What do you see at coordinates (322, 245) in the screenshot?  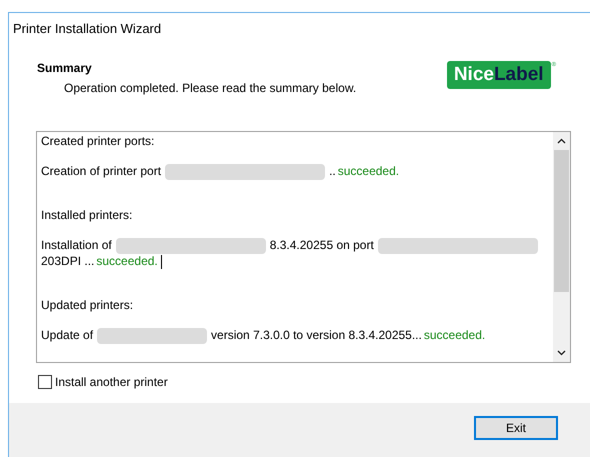 I see `log-text: 8.3.4.20255 on port` at bounding box center [322, 245].